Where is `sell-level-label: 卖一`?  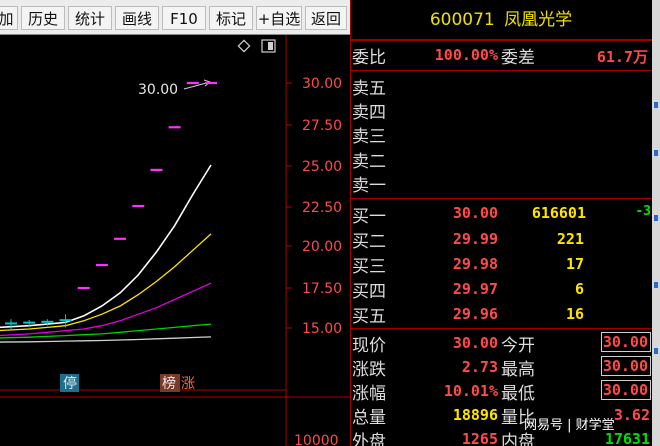
sell-level-label: 卖一 is located at coordinates (369, 186).